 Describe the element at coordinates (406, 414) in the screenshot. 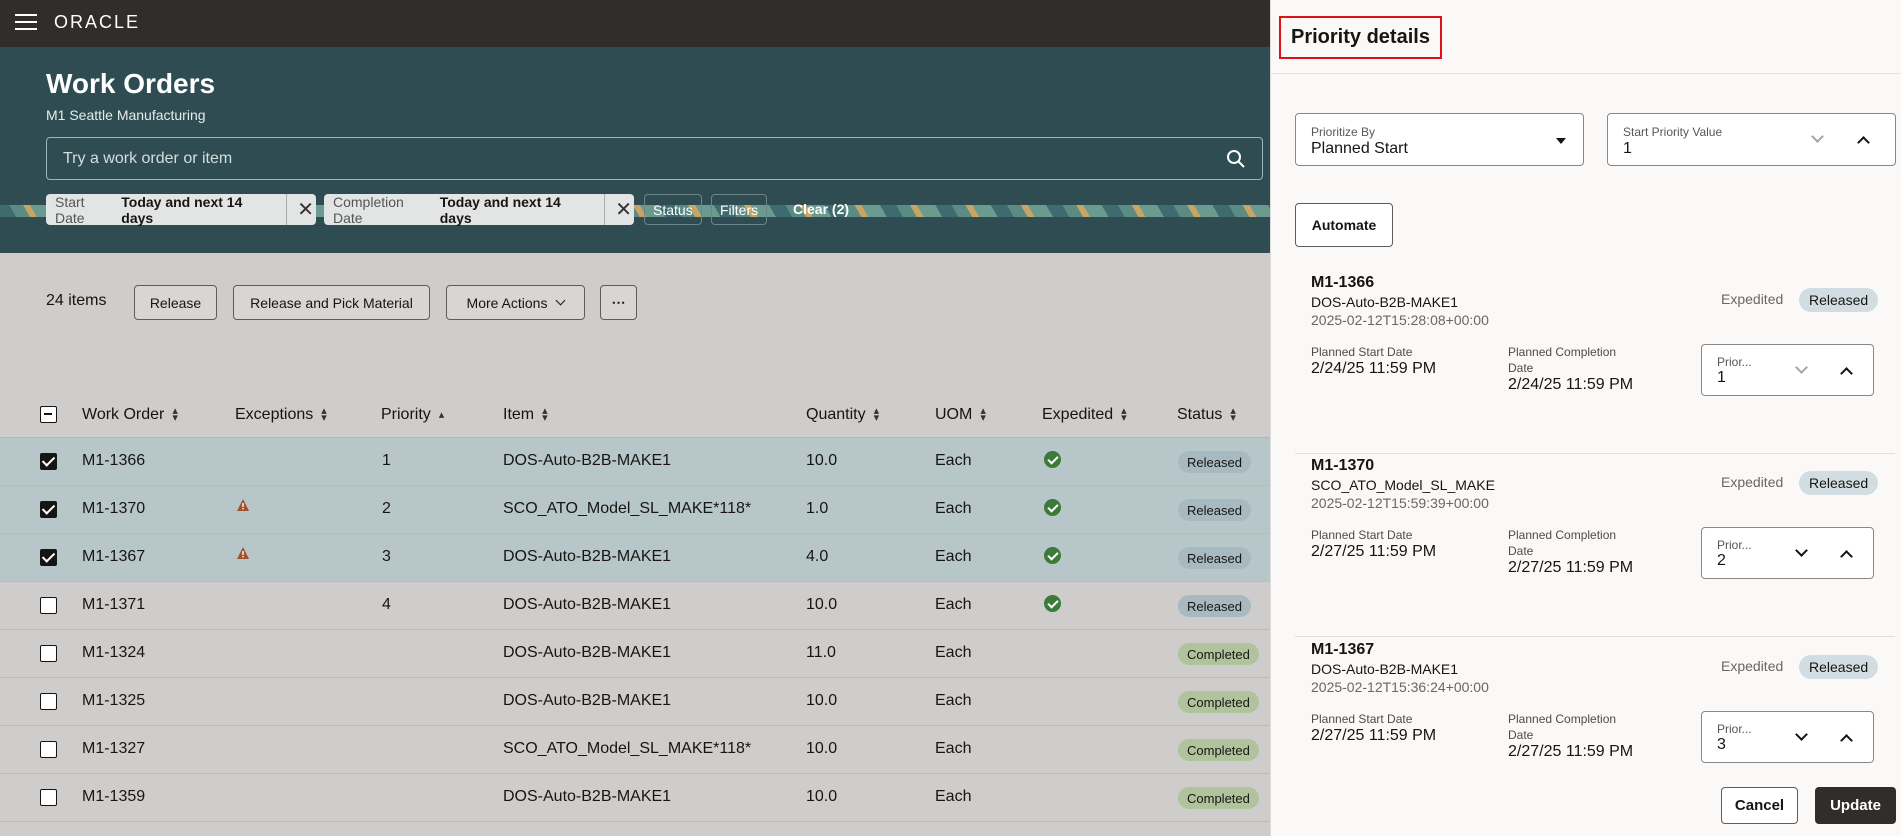

I see `column-label: Priority` at that location.